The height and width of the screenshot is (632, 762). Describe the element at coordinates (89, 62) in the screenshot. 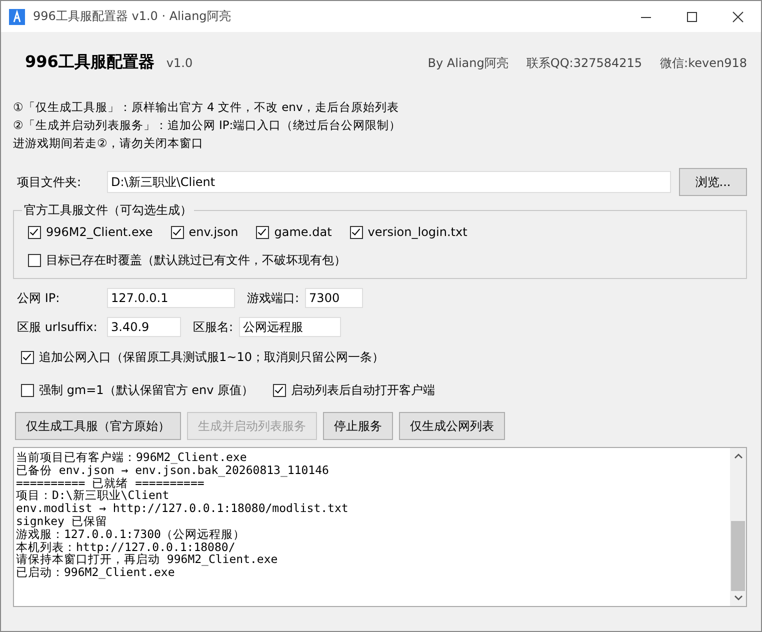

I see `app-title: 996工具服配置器` at that location.